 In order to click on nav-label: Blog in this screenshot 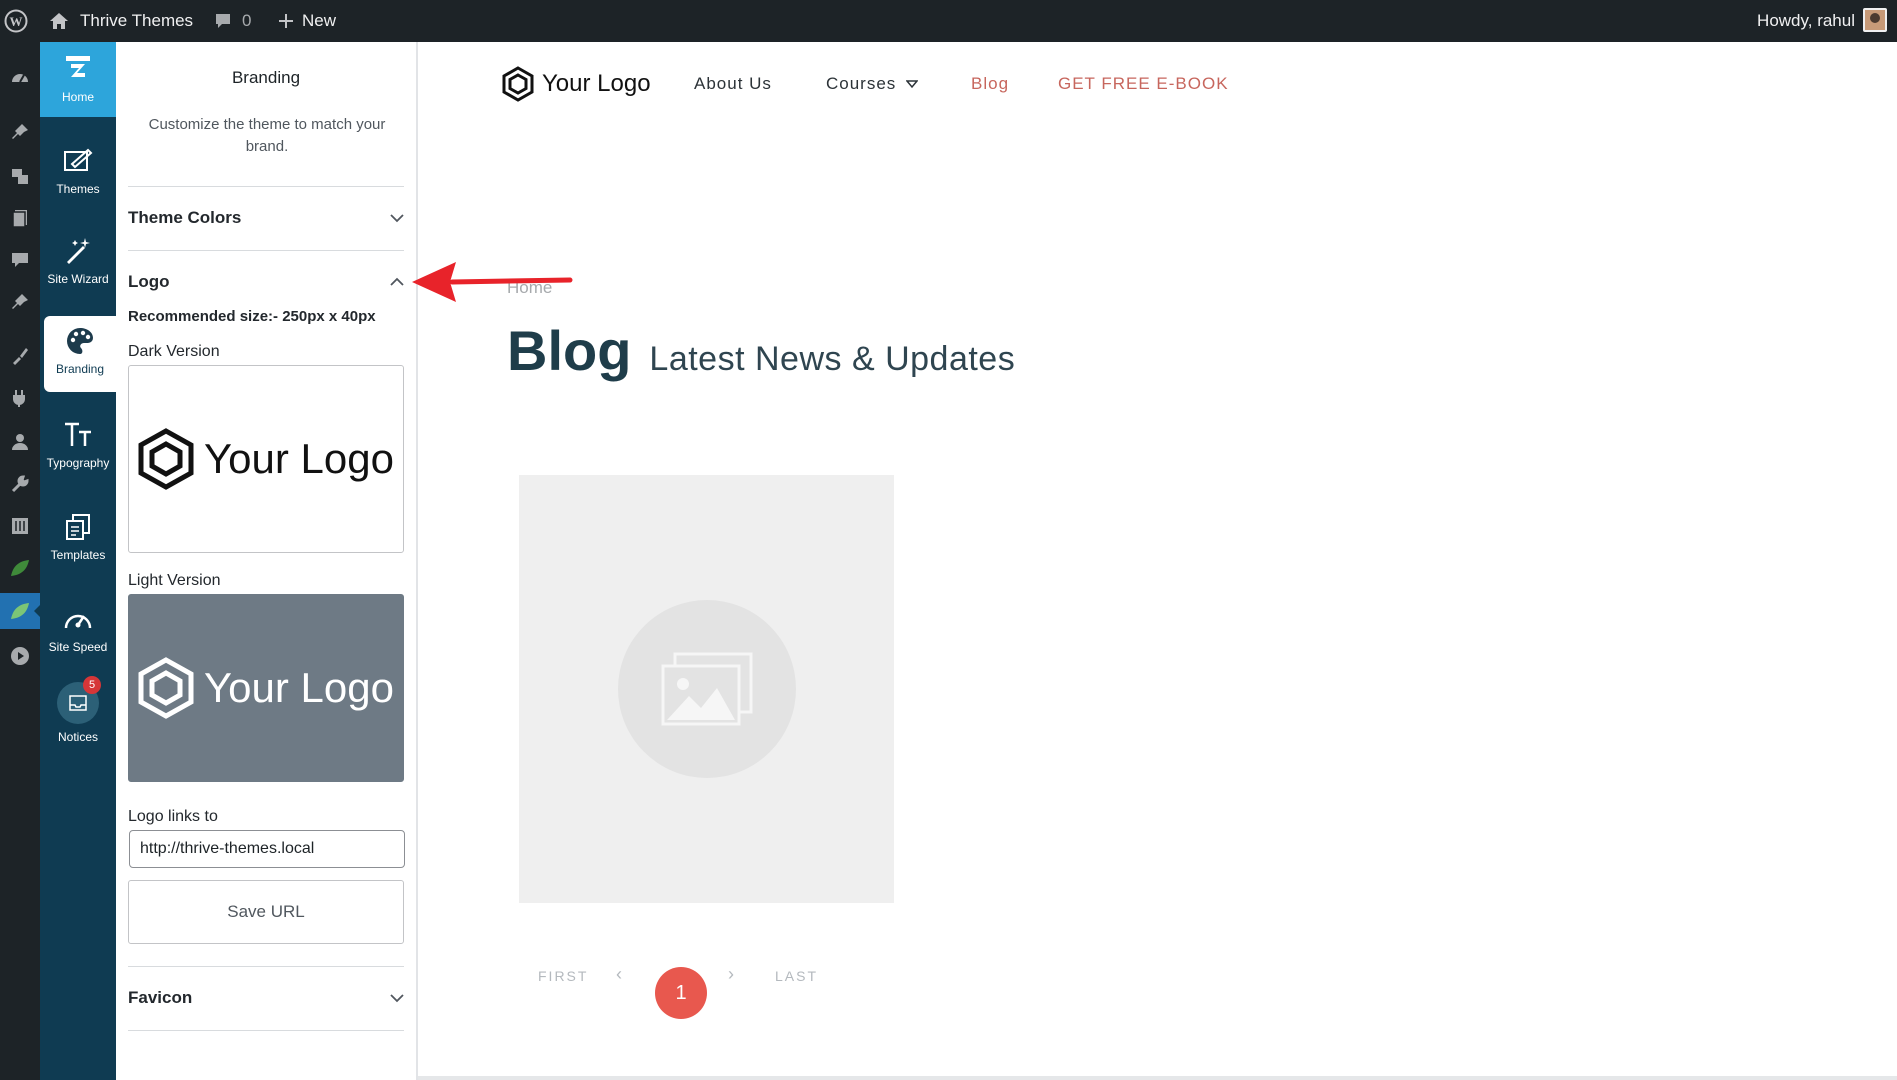, I will do `click(990, 83)`.